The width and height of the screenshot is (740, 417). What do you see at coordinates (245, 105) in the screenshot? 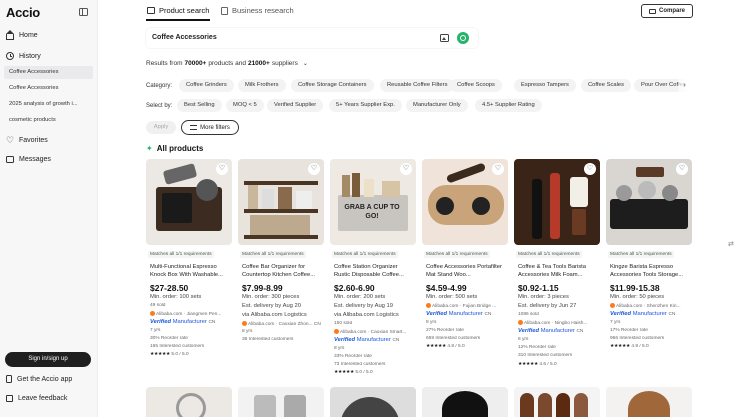
I see `filter-chip: MOQ < 5` at bounding box center [245, 105].